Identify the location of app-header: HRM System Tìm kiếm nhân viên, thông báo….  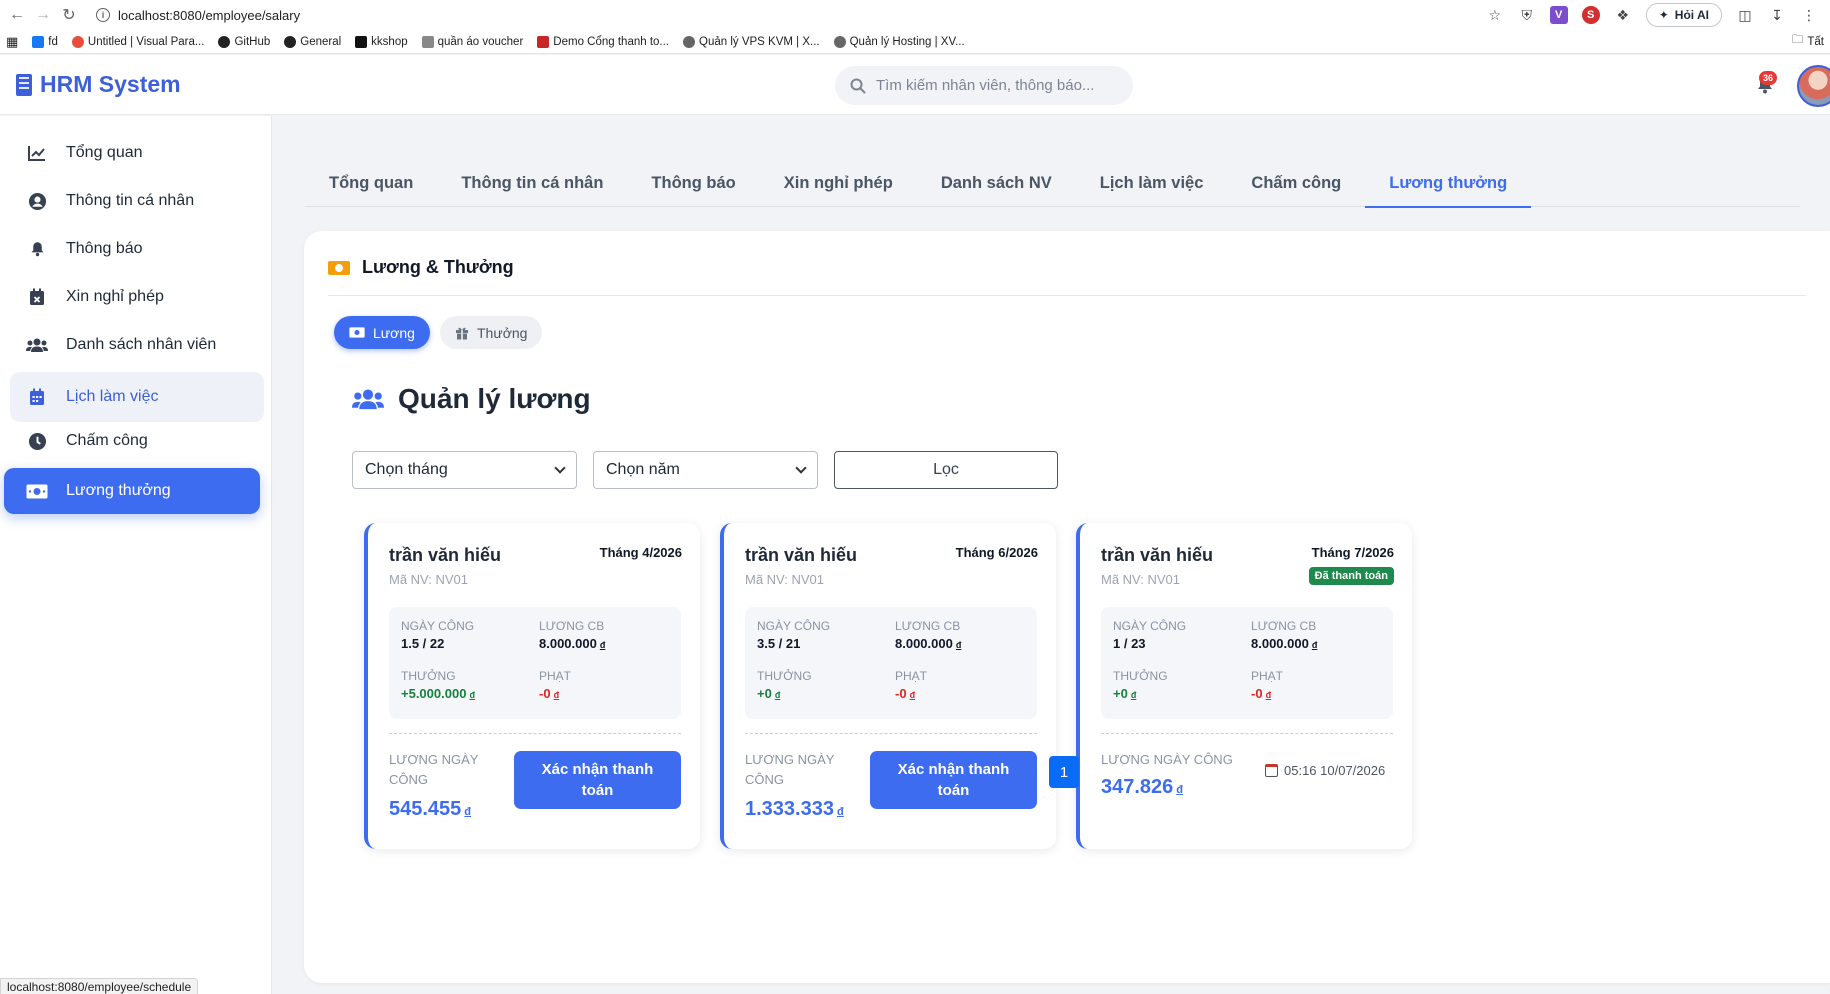
(915, 85).